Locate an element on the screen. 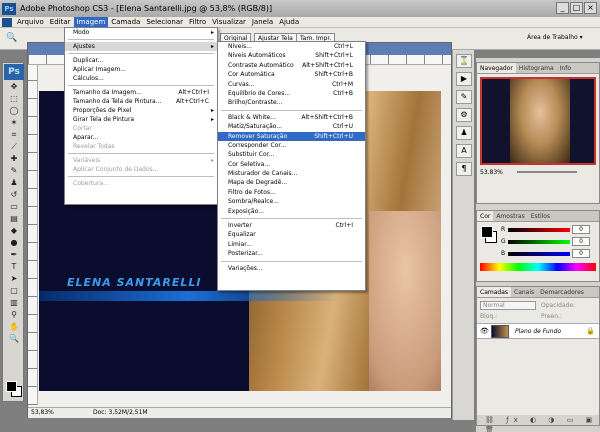 The height and width of the screenshot is (432, 600). brush-tool-icon: ✎ is located at coordinates (14, 170).